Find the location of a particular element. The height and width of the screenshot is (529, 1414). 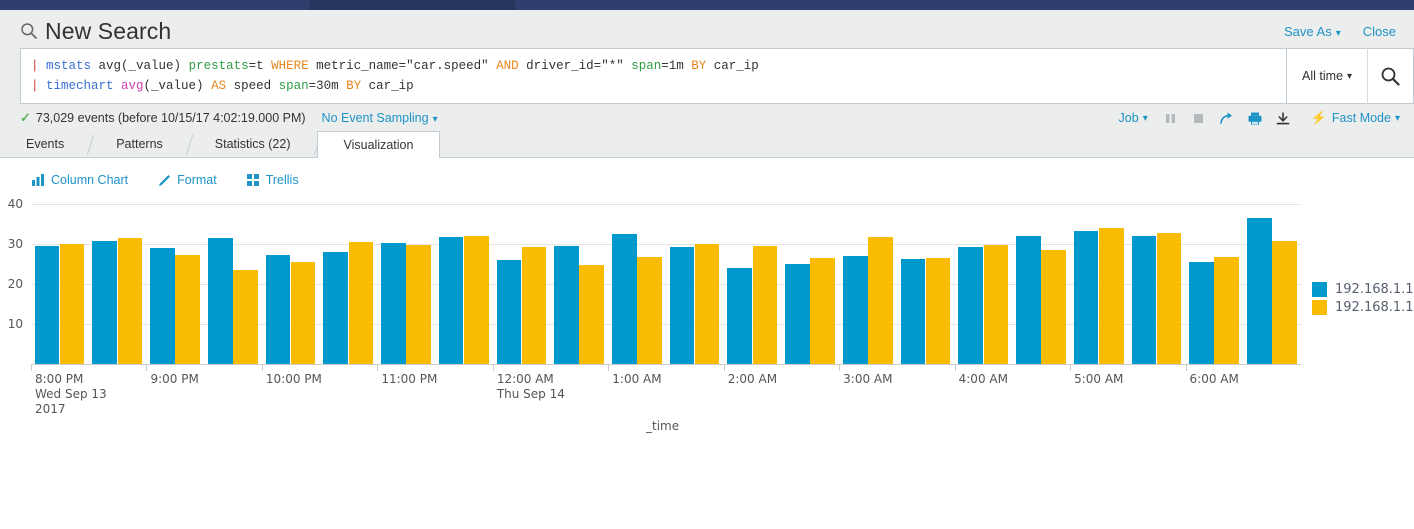

save-as-button: Save As ▾ is located at coordinates (1312, 31).